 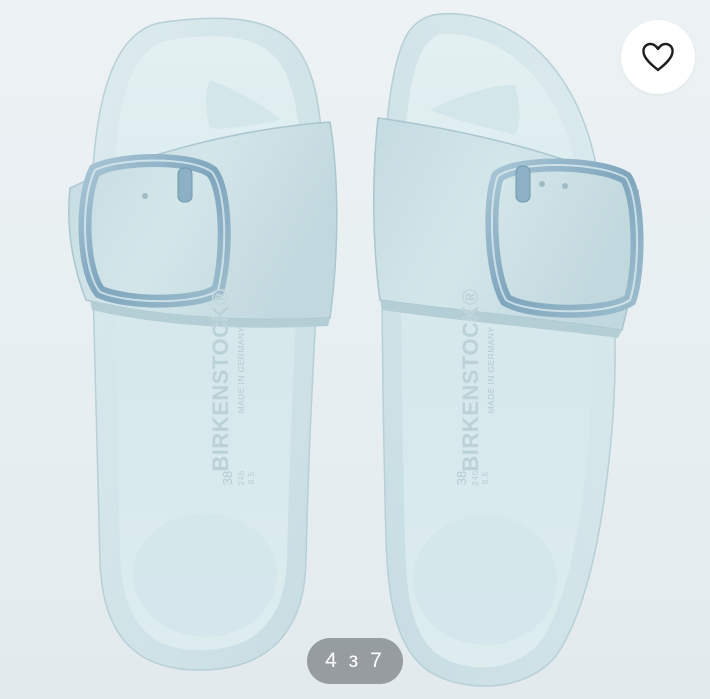 I want to click on left-size-mark: 38, so click(x=227, y=478).